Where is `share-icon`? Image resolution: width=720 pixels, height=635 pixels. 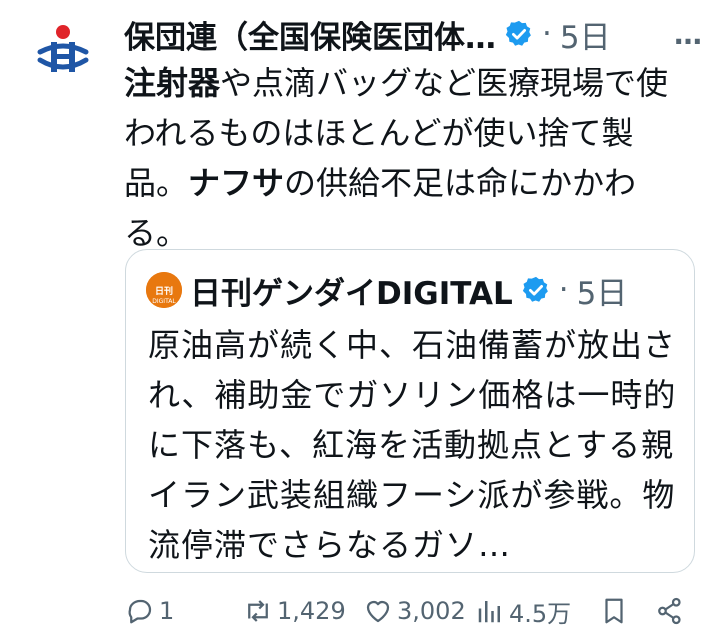 share-icon is located at coordinates (669, 611).